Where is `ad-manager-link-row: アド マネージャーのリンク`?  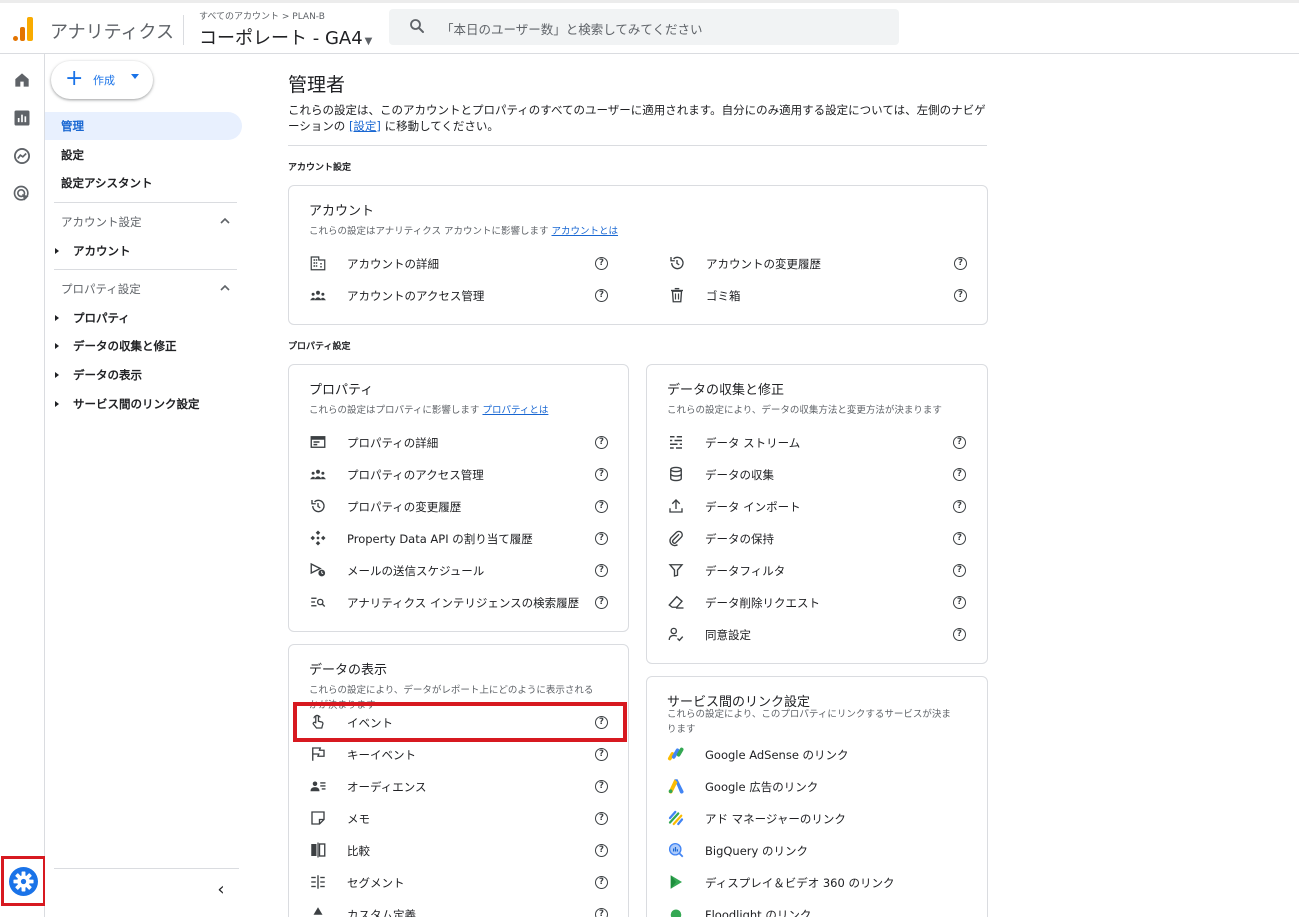
ad-manager-link-row: アド マネージャーのリンク is located at coordinates (817, 818).